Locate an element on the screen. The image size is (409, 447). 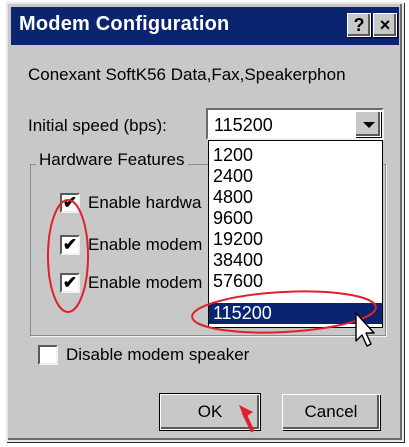
speed-highlight-ellipse is located at coordinates (284, 312).